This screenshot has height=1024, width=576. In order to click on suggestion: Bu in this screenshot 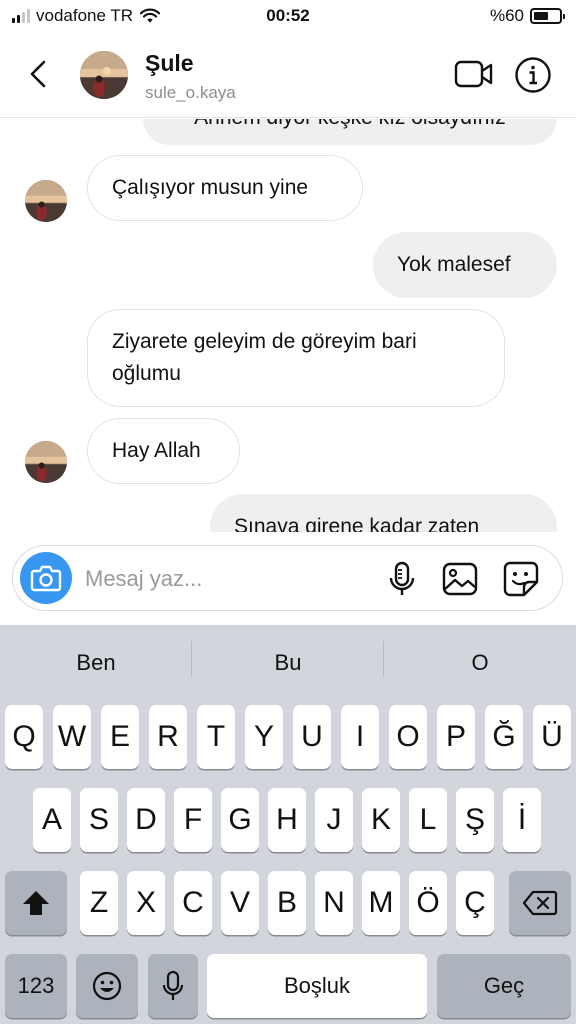, I will do `click(288, 663)`.